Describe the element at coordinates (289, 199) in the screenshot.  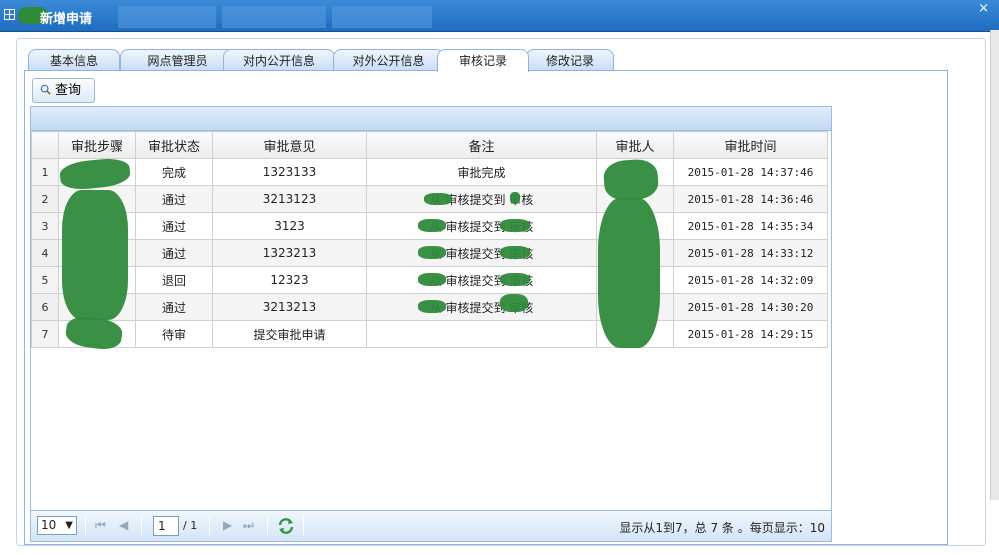
I see `cell-opinion: 3213123` at that location.